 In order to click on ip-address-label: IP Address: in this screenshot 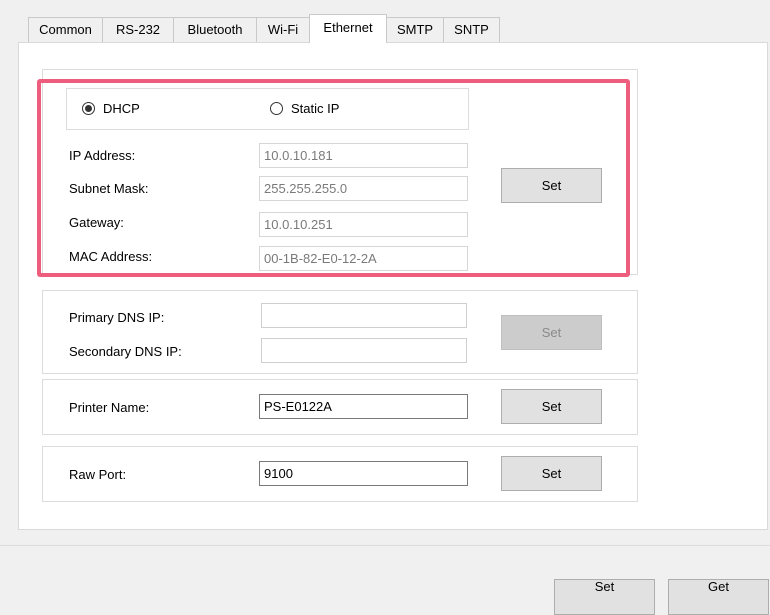, I will do `click(102, 155)`.